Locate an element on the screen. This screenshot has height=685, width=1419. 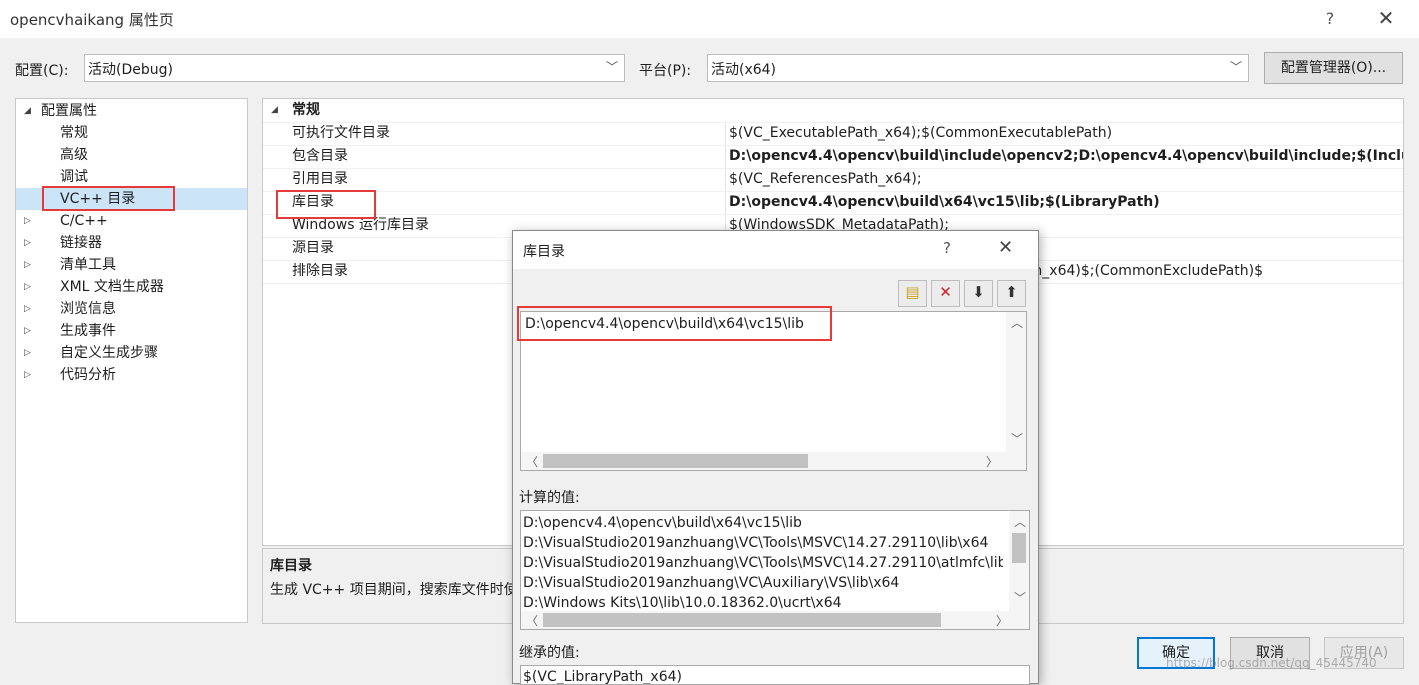
tree-item-custom-build-step: ▷ 自定义生成步骤 is located at coordinates (131, 353).